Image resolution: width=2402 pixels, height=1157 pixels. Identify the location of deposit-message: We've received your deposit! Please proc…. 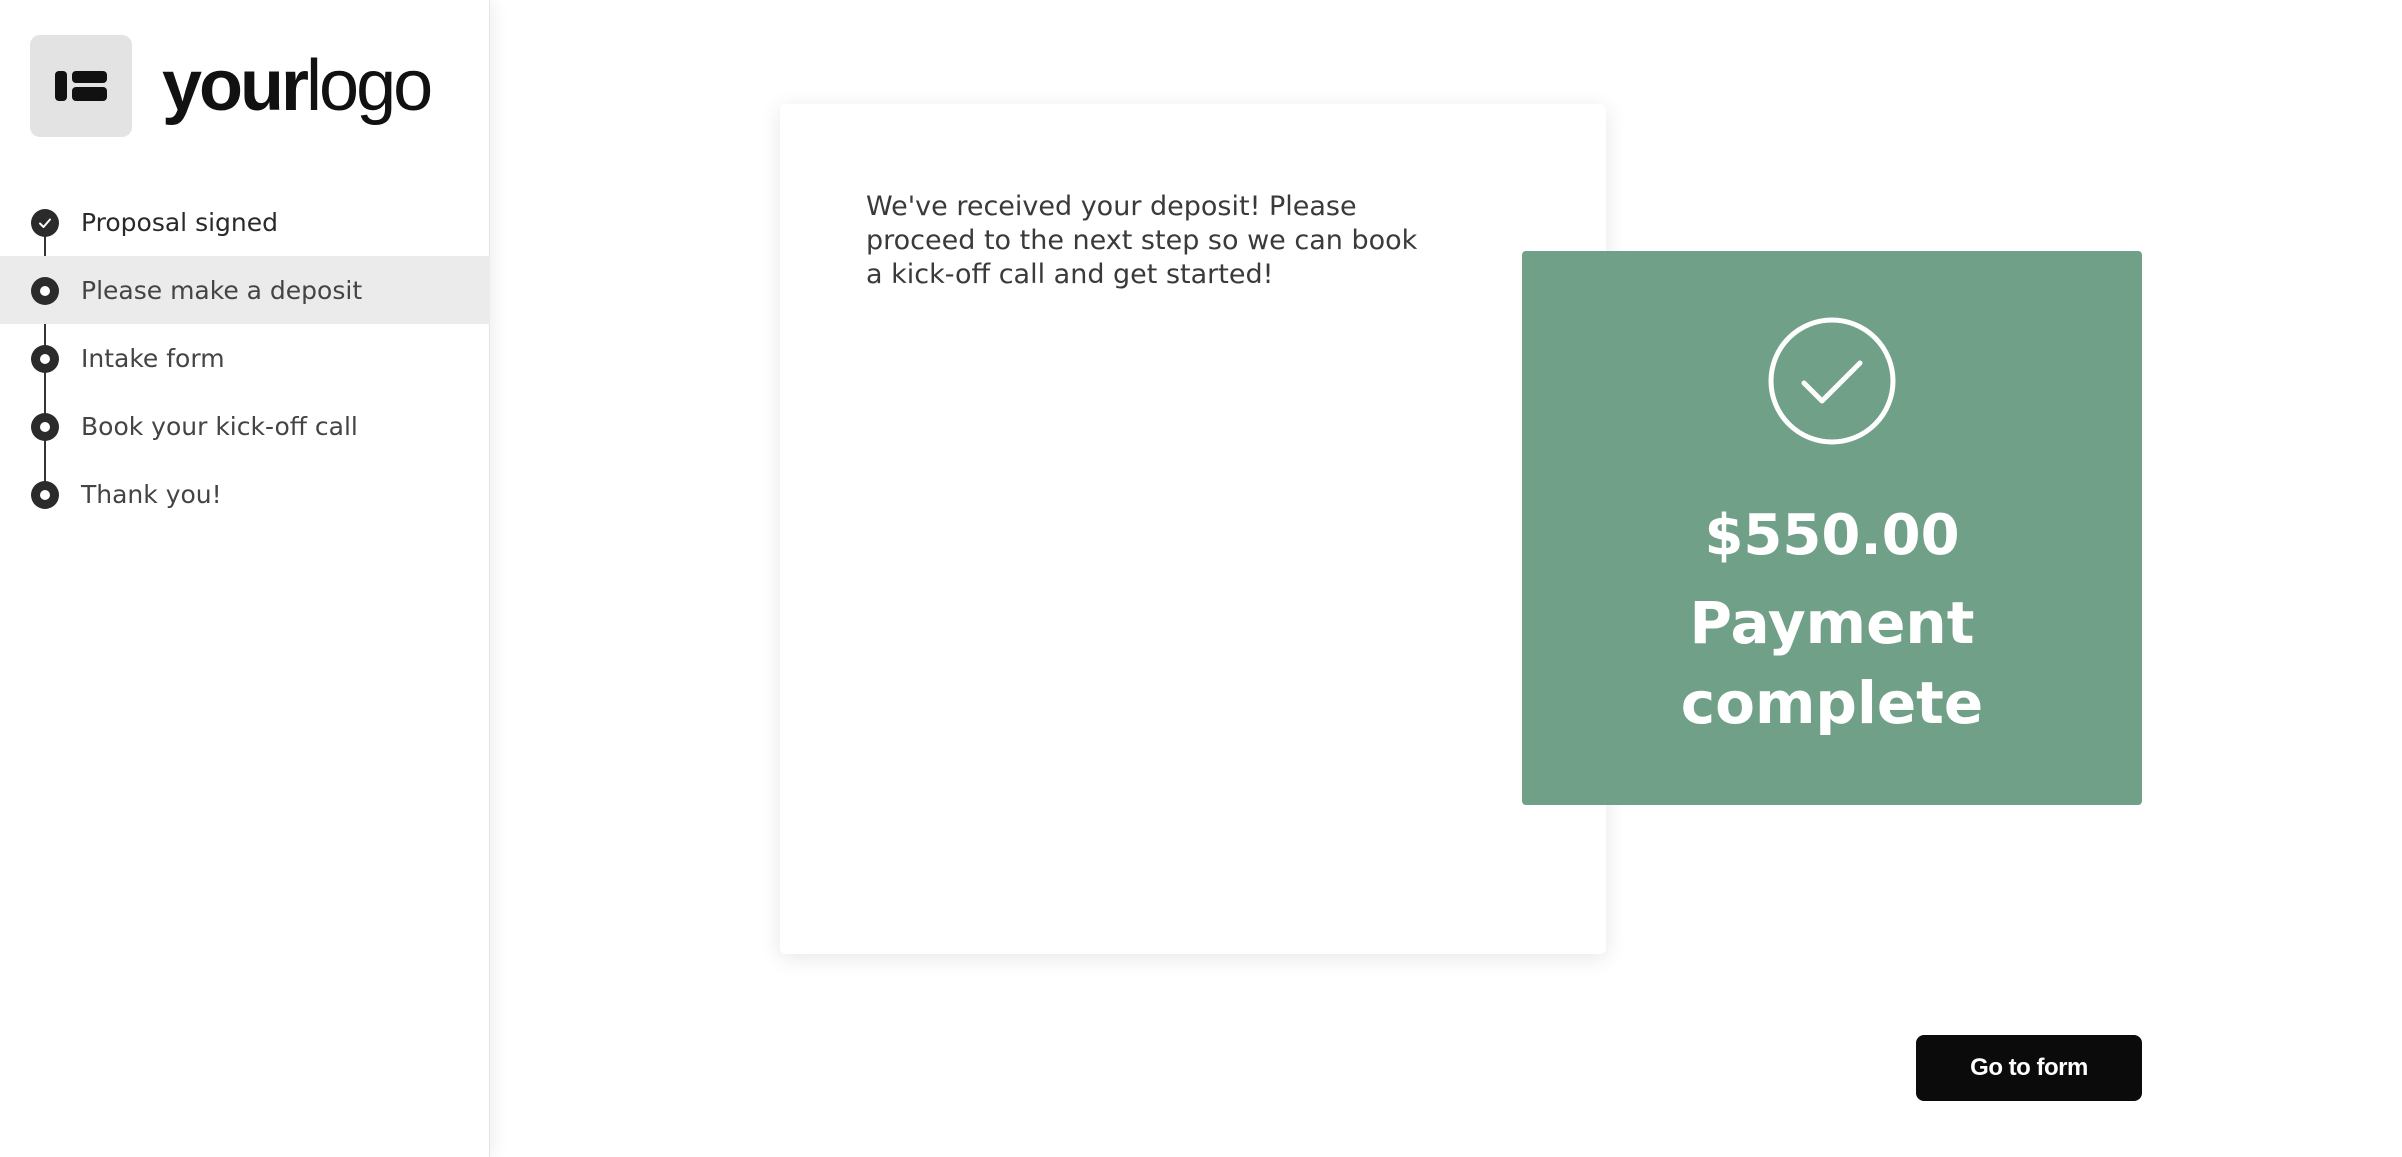
(1142, 240).